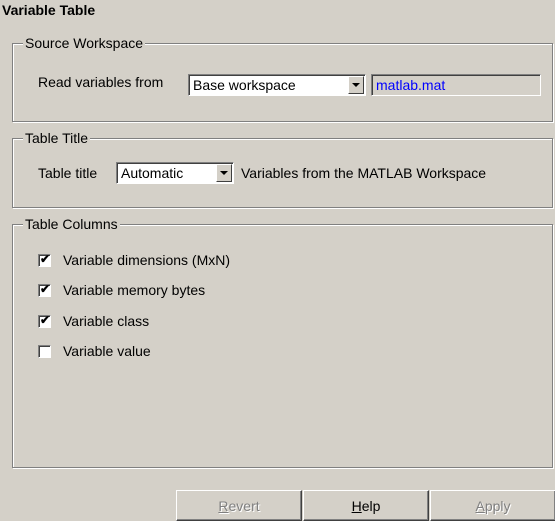 The image size is (555, 521). I want to click on value-label: Variable value, so click(107, 351).